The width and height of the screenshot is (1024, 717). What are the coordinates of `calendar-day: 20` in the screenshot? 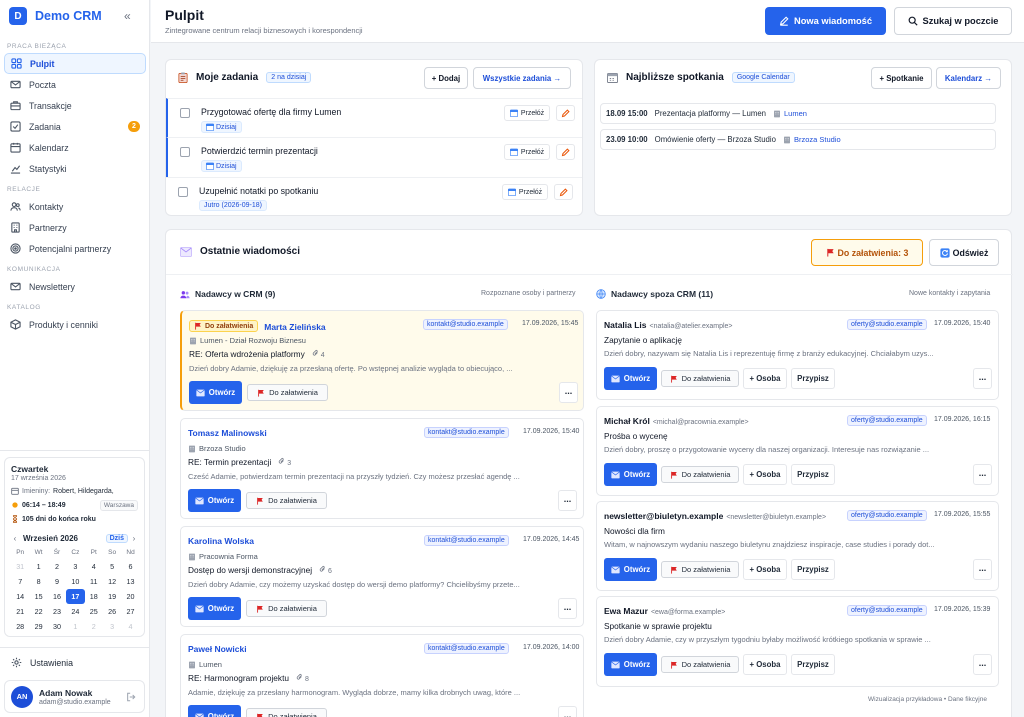 It's located at (130, 596).